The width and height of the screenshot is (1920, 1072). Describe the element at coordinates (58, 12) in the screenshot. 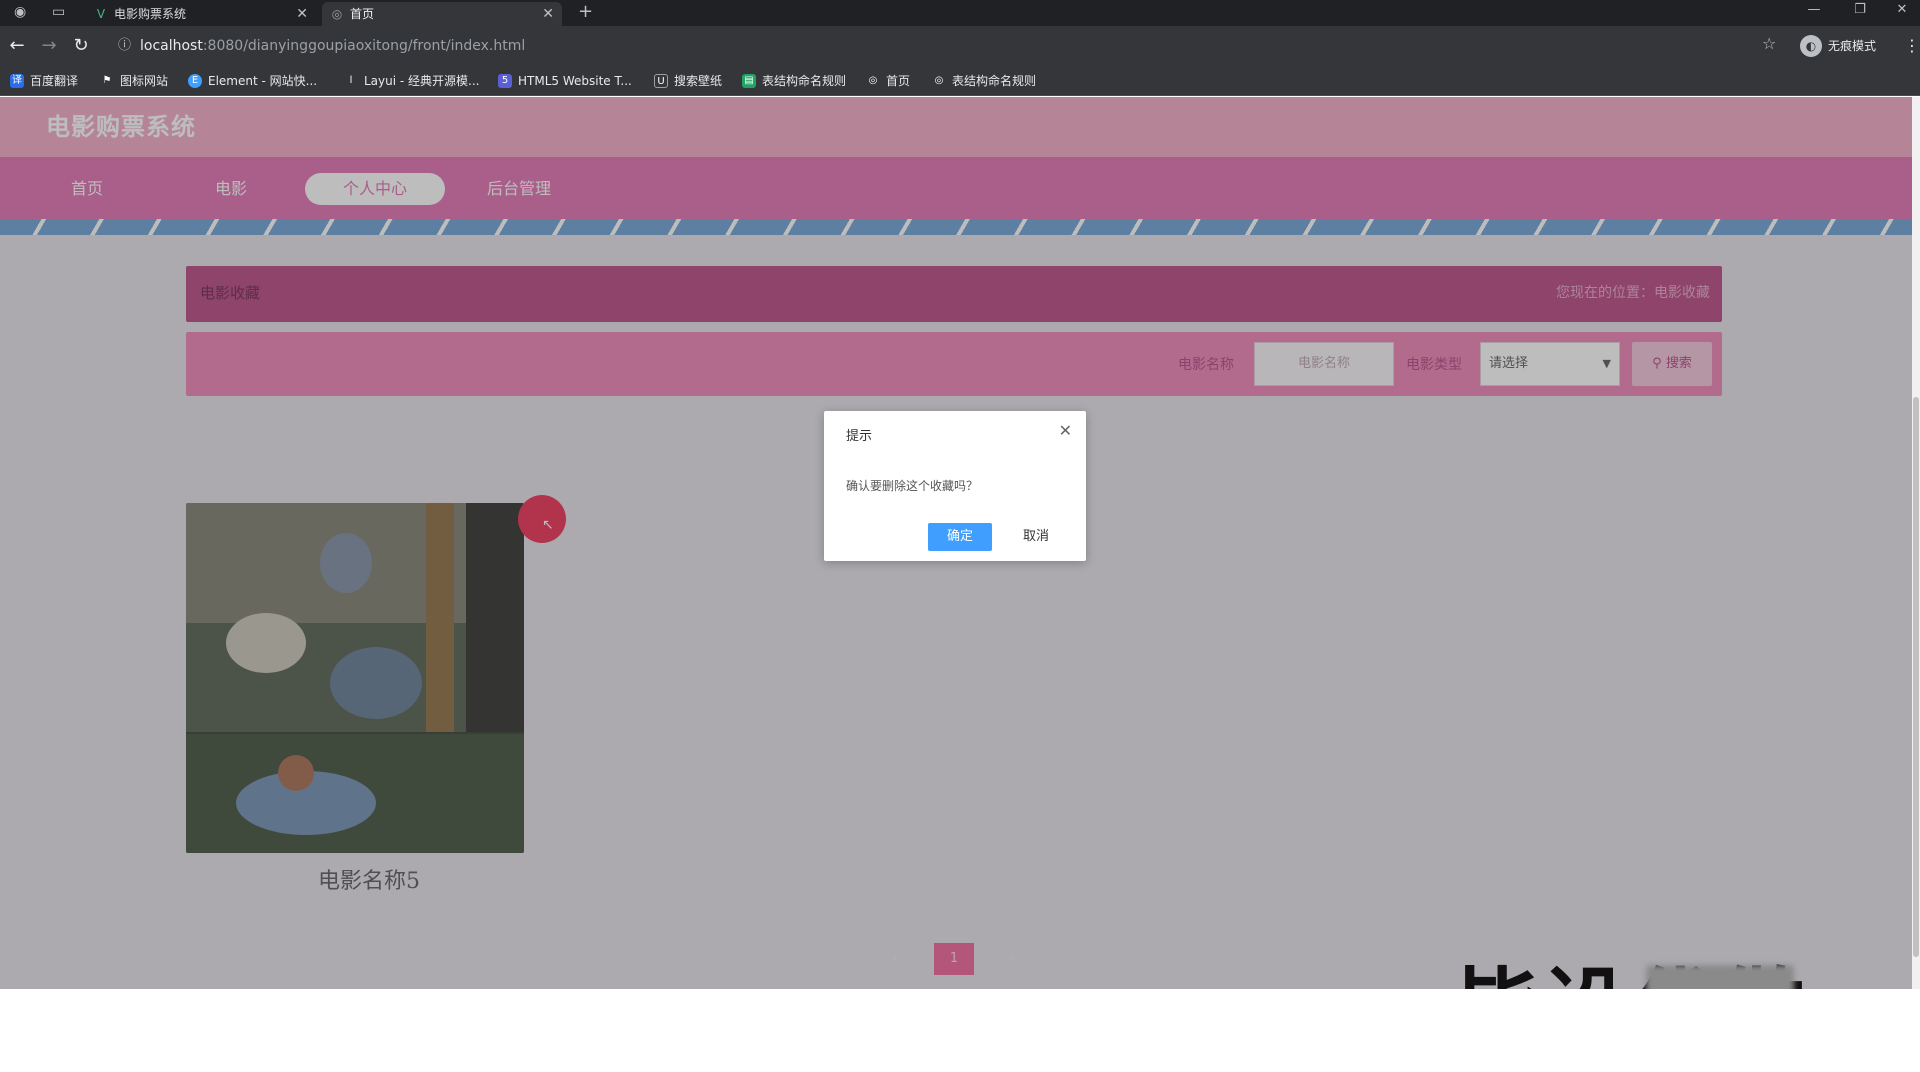

I see `tab-search-icon: ▭` at that location.